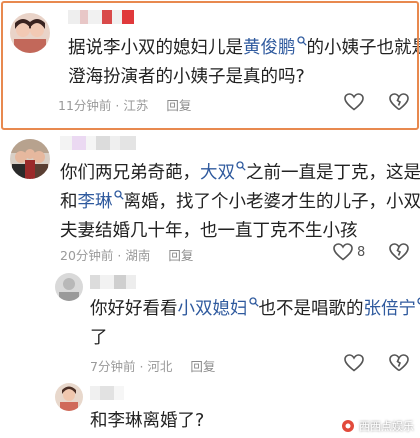 Image resolution: width=420 pixels, height=438 pixels. Describe the element at coordinates (101, 201) in the screenshot. I see `mention-link: 李琳` at that location.